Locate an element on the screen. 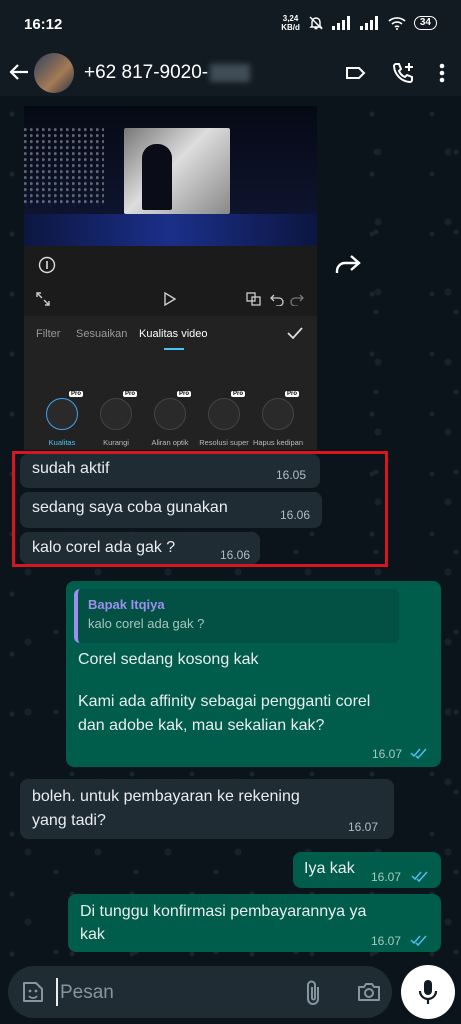  quoted-text: kalo corel ada gak ? is located at coordinates (146, 623).